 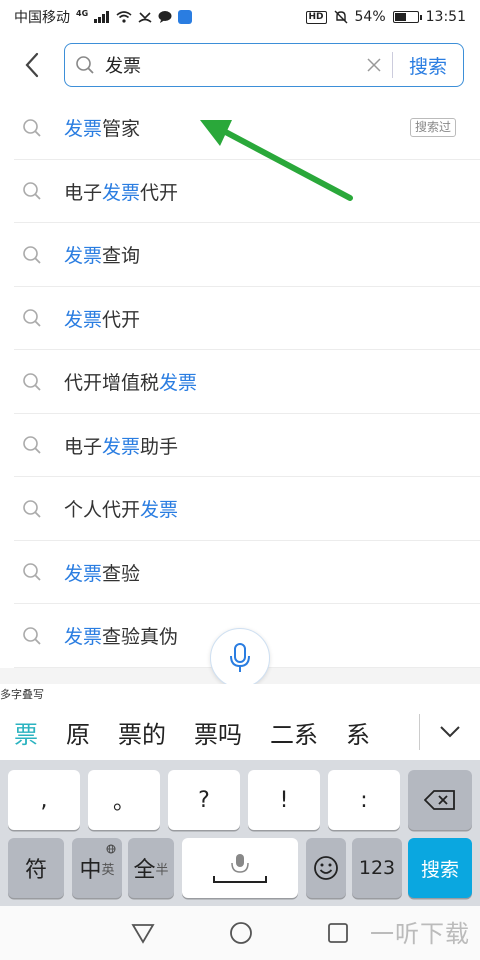 I want to click on suggestion-item: 发票查验, so click(x=240, y=573).